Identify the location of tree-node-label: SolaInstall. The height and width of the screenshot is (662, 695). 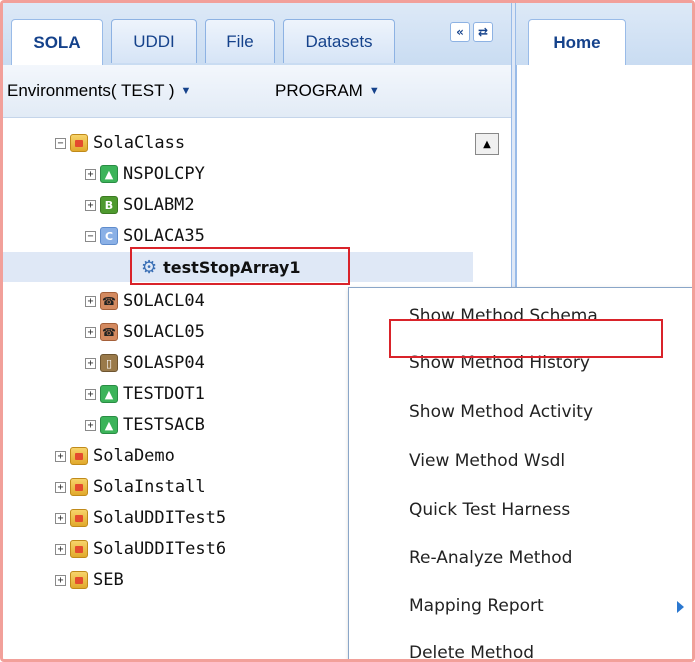
(149, 487).